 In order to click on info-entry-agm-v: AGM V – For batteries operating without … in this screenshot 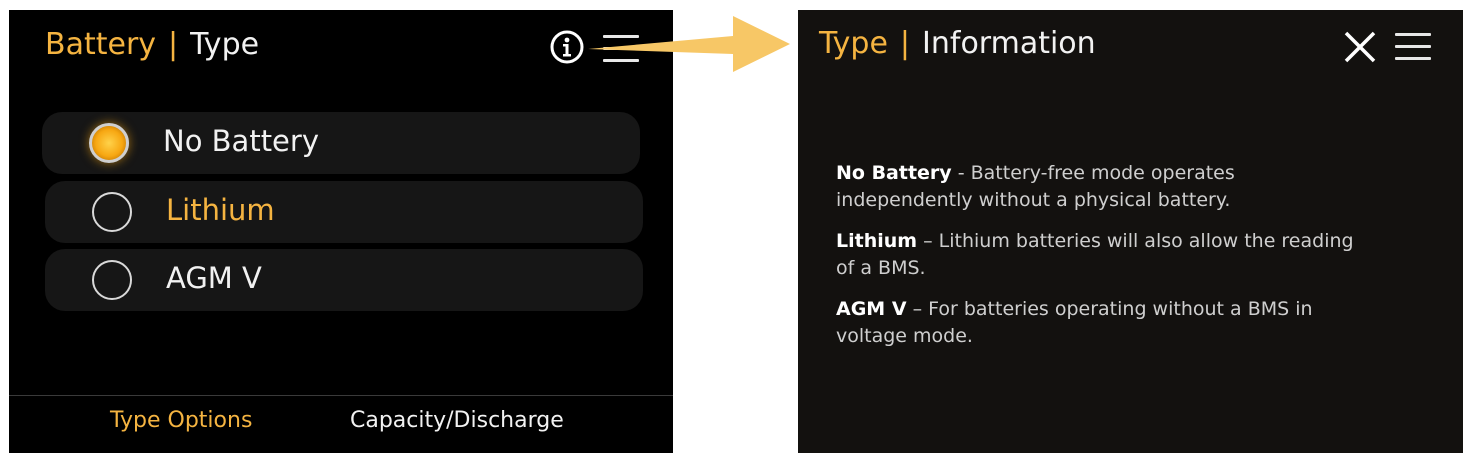, I will do `click(1074, 322)`.